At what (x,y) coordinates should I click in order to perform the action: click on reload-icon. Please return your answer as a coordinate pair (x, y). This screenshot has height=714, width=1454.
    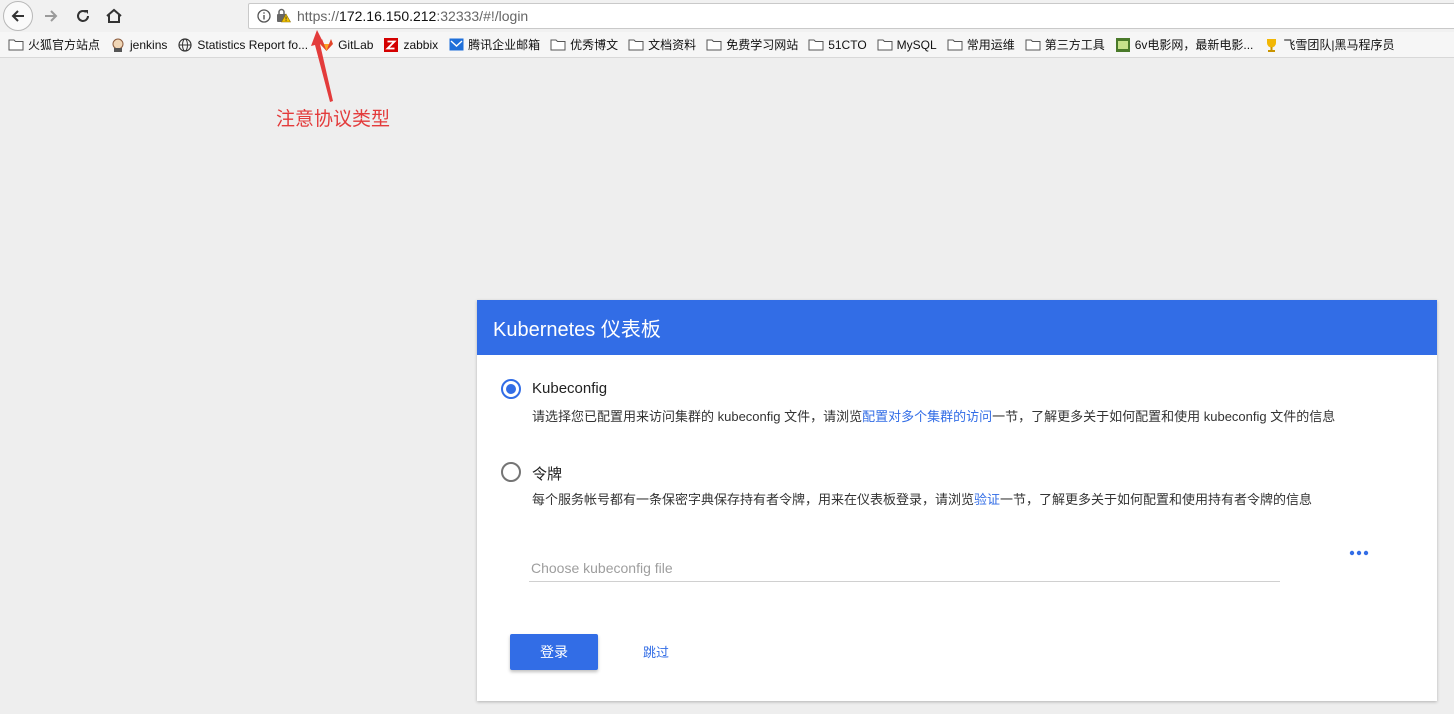
    Looking at the image, I should click on (83, 16).